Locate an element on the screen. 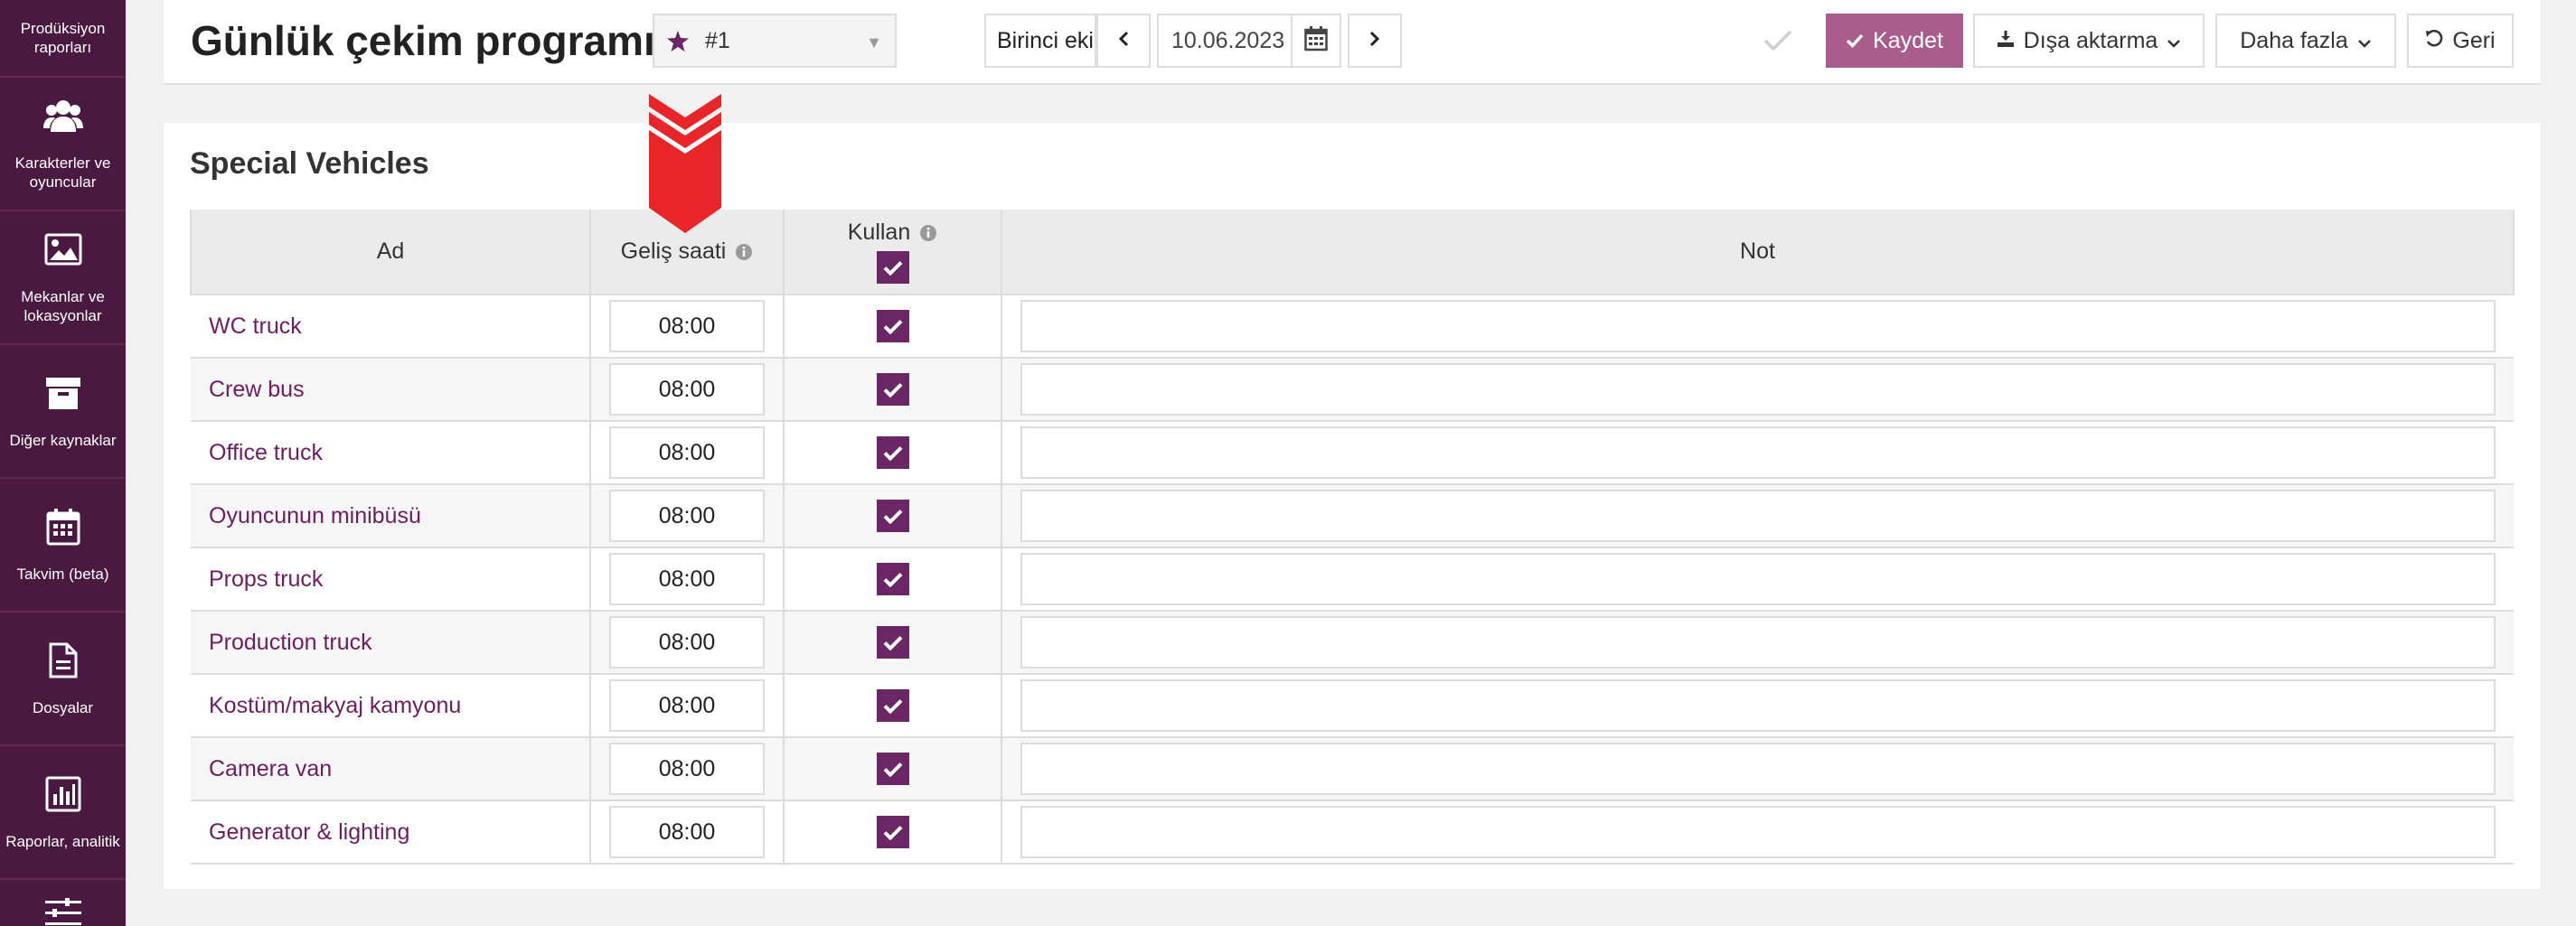  table-row: Crew bus is located at coordinates (1352, 389).